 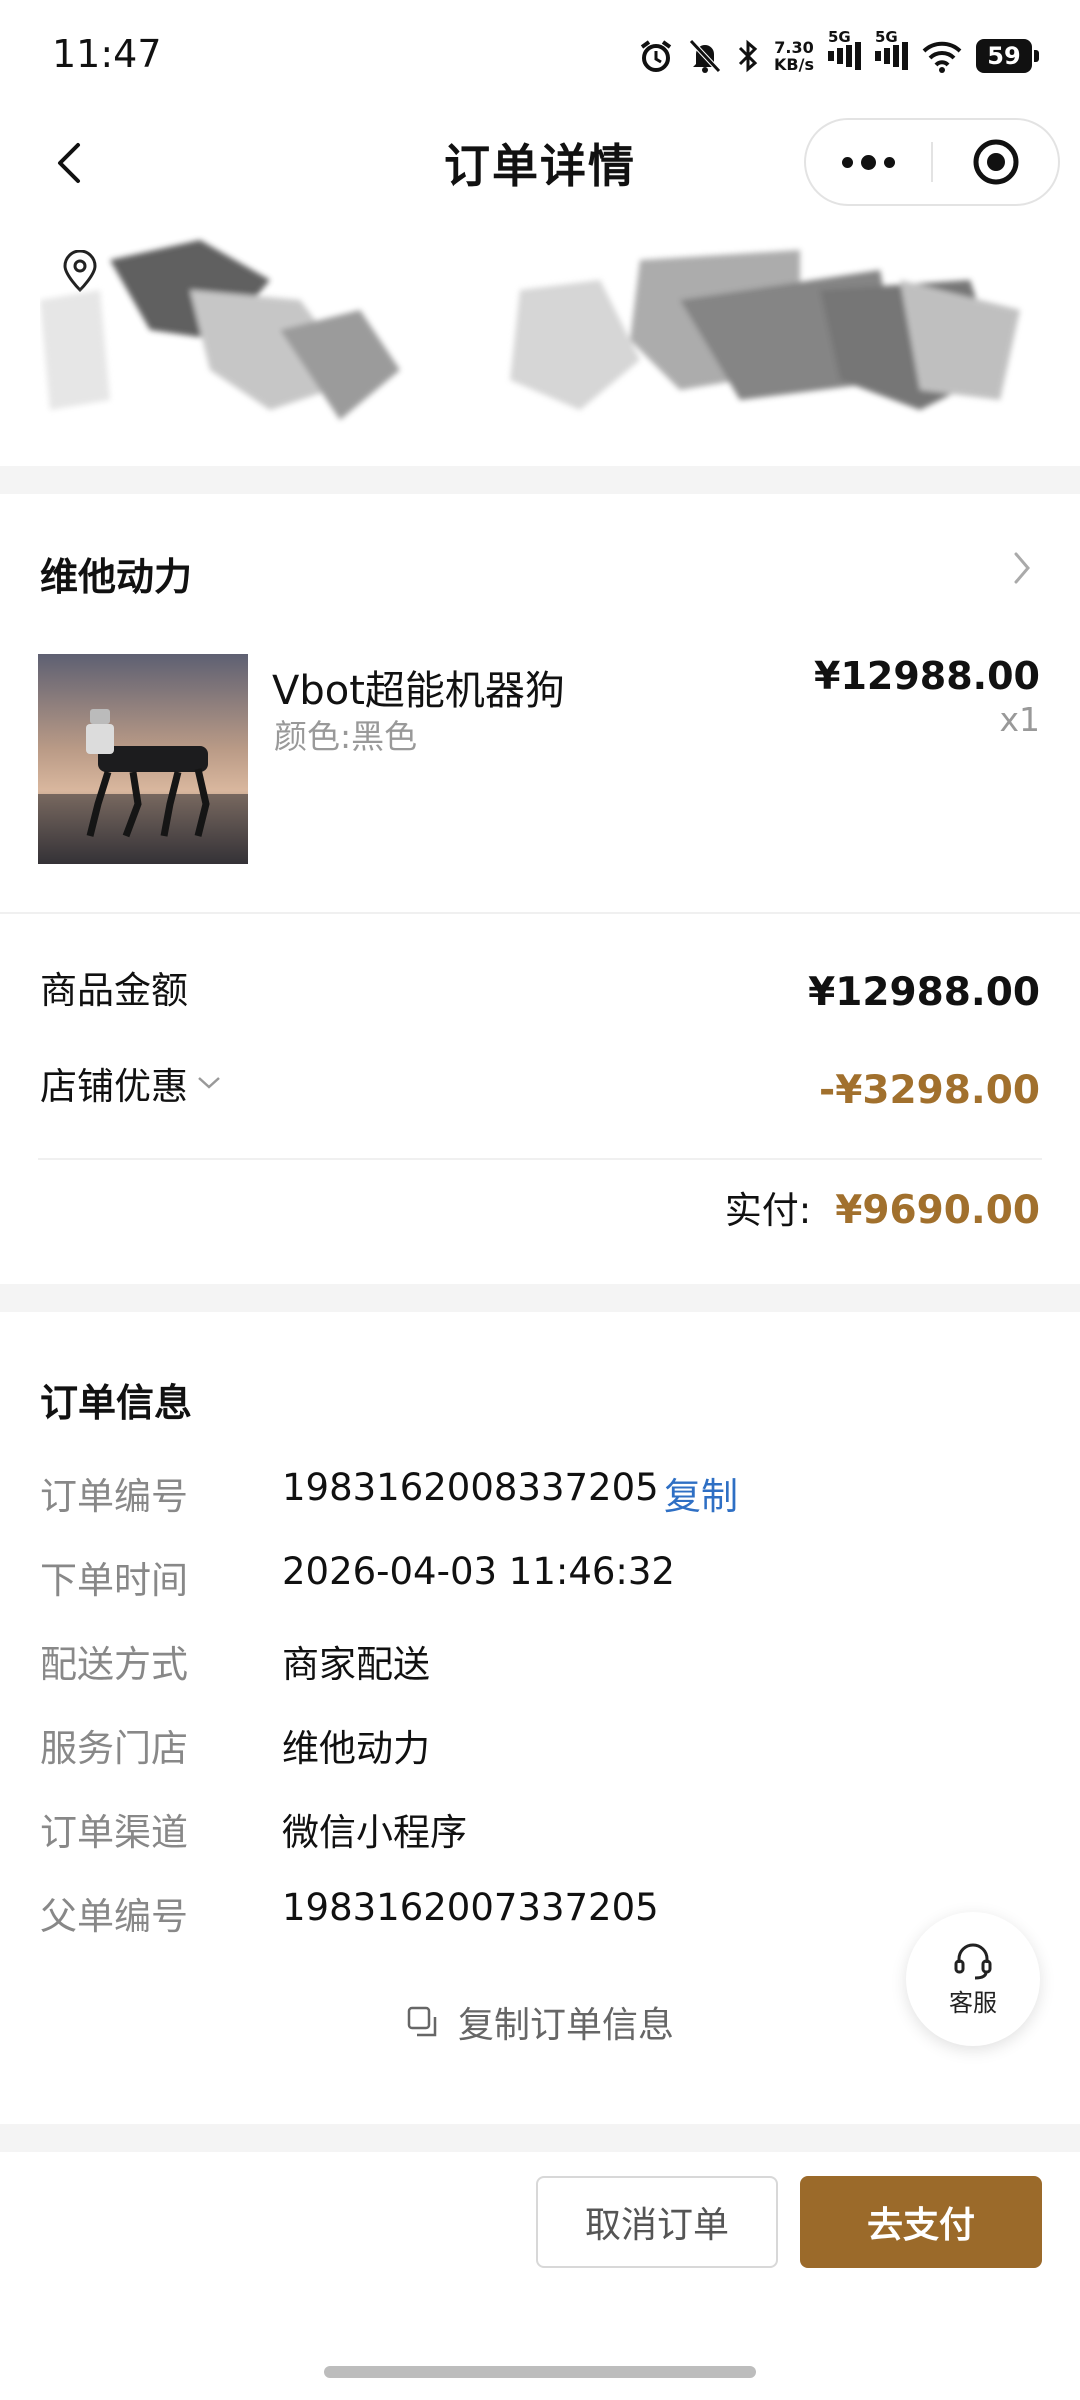 I want to click on copy-icon, so click(x=422, y=2021).